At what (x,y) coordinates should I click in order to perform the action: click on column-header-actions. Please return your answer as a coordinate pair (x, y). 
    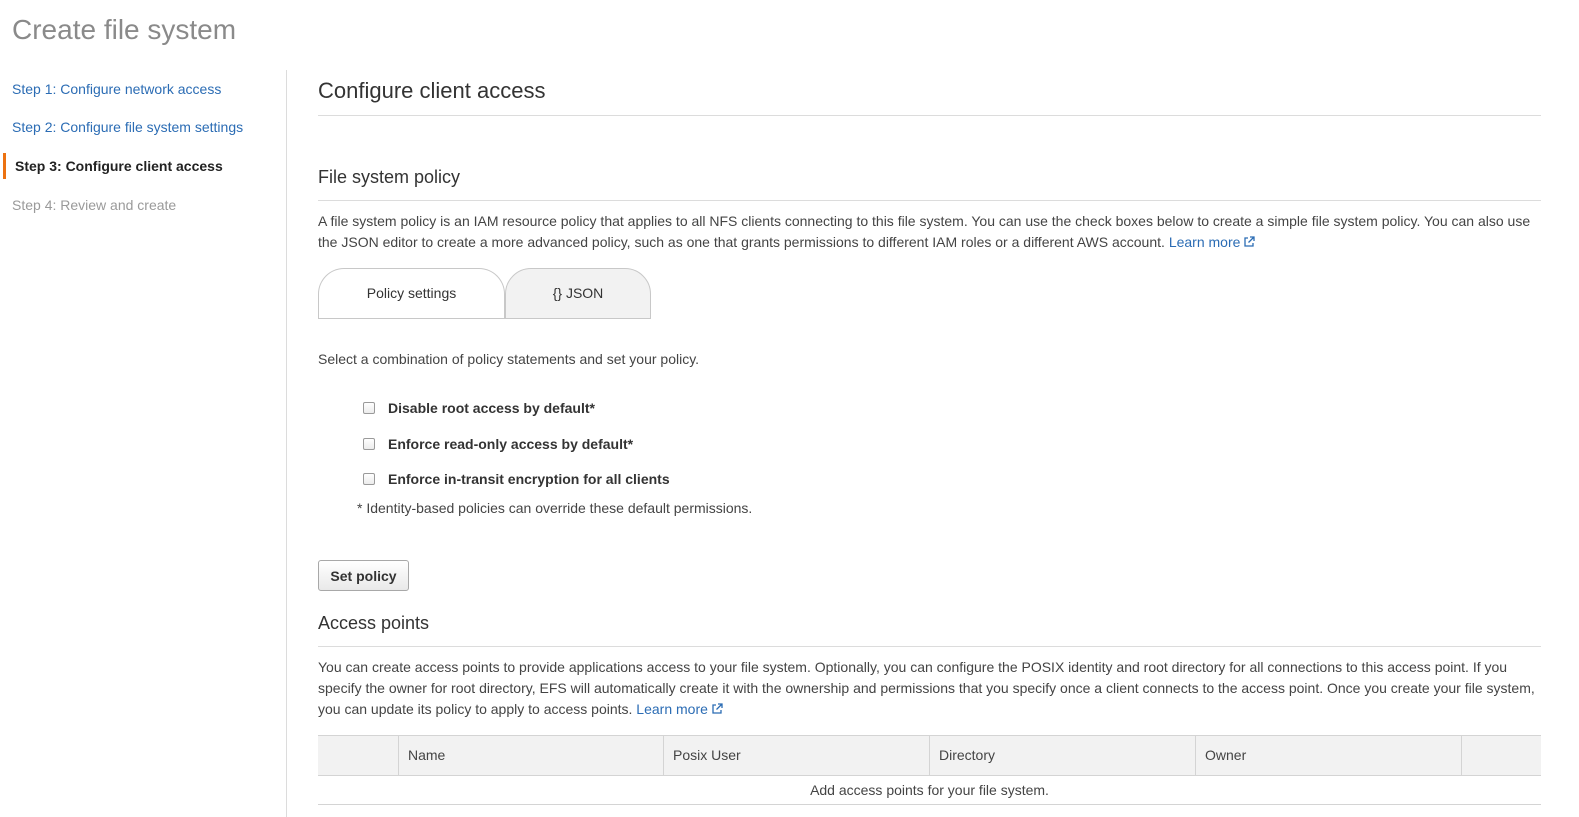
    Looking at the image, I should click on (1501, 755).